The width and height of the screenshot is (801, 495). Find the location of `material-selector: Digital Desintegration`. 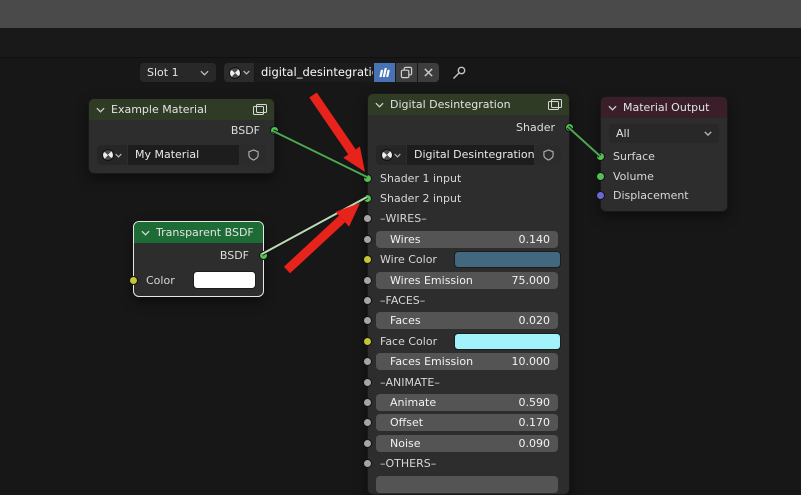

material-selector: Digital Desintegration is located at coordinates (468, 155).